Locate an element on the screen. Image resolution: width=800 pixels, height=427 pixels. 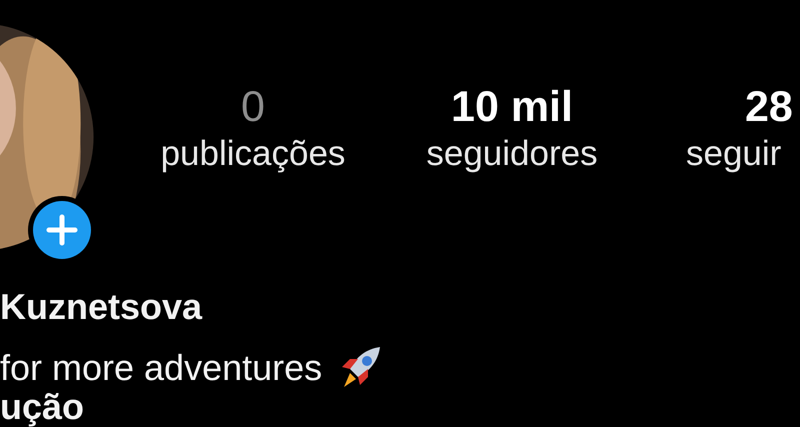
stat-label: seguidores is located at coordinates (512, 154).